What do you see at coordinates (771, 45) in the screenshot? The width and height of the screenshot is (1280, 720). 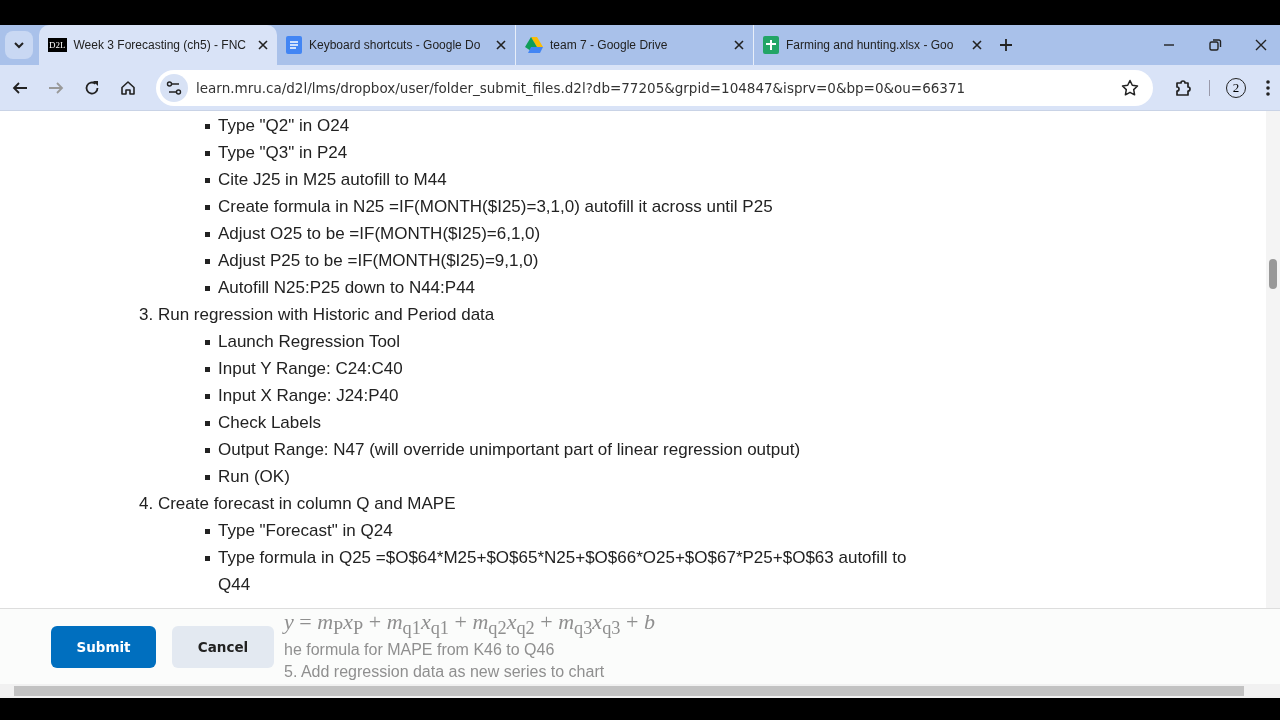 I see `spreadsheet-icon` at bounding box center [771, 45].